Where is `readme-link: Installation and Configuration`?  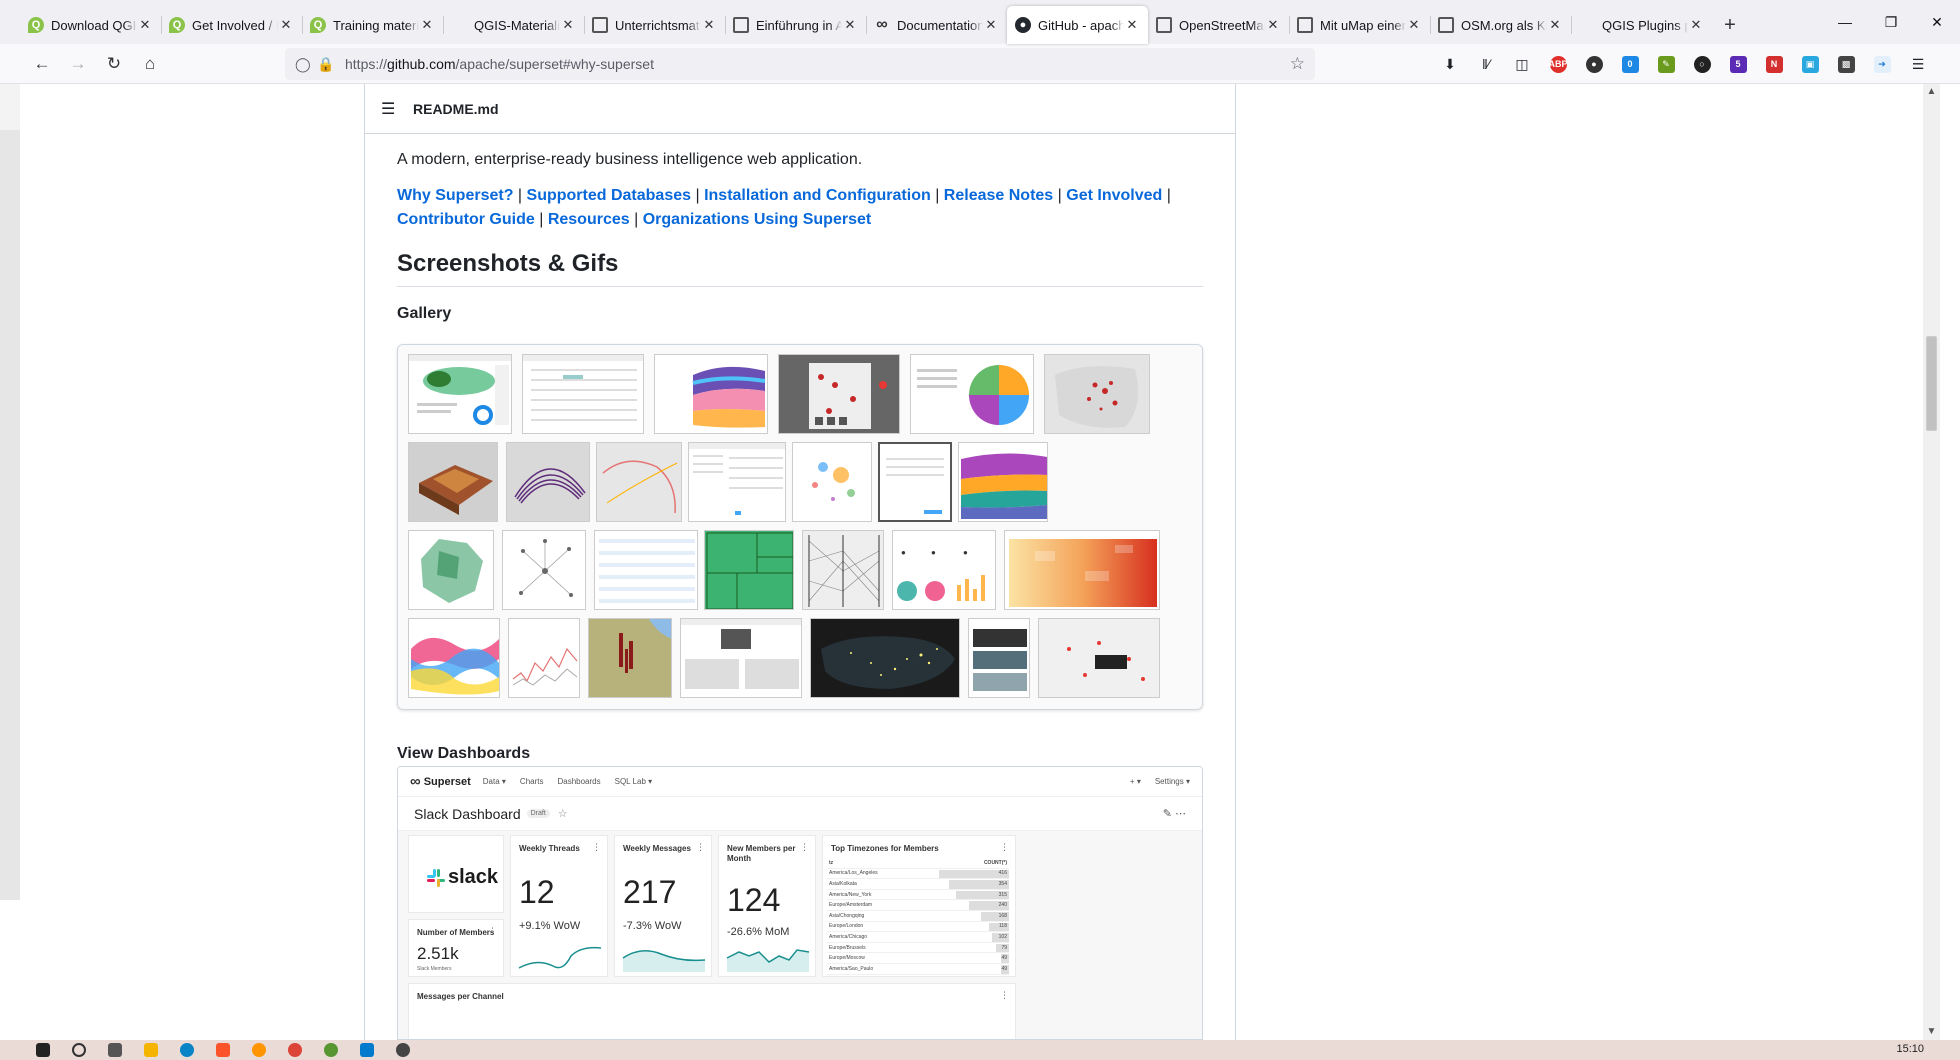
readme-link: Installation and Configuration is located at coordinates (817, 195).